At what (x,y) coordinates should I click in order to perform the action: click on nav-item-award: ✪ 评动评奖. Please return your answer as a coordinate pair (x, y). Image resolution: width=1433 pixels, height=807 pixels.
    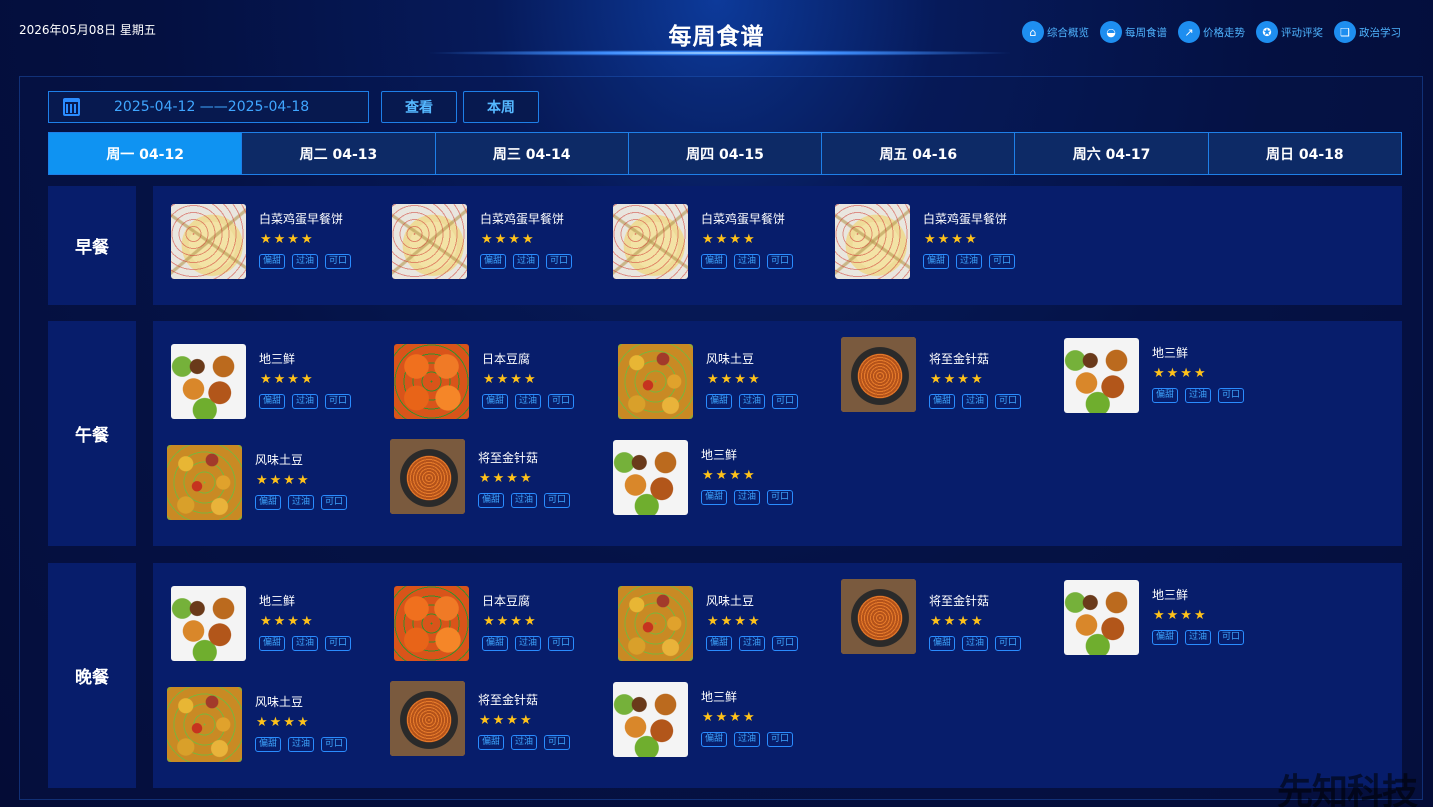
    Looking at the image, I should click on (1289, 32).